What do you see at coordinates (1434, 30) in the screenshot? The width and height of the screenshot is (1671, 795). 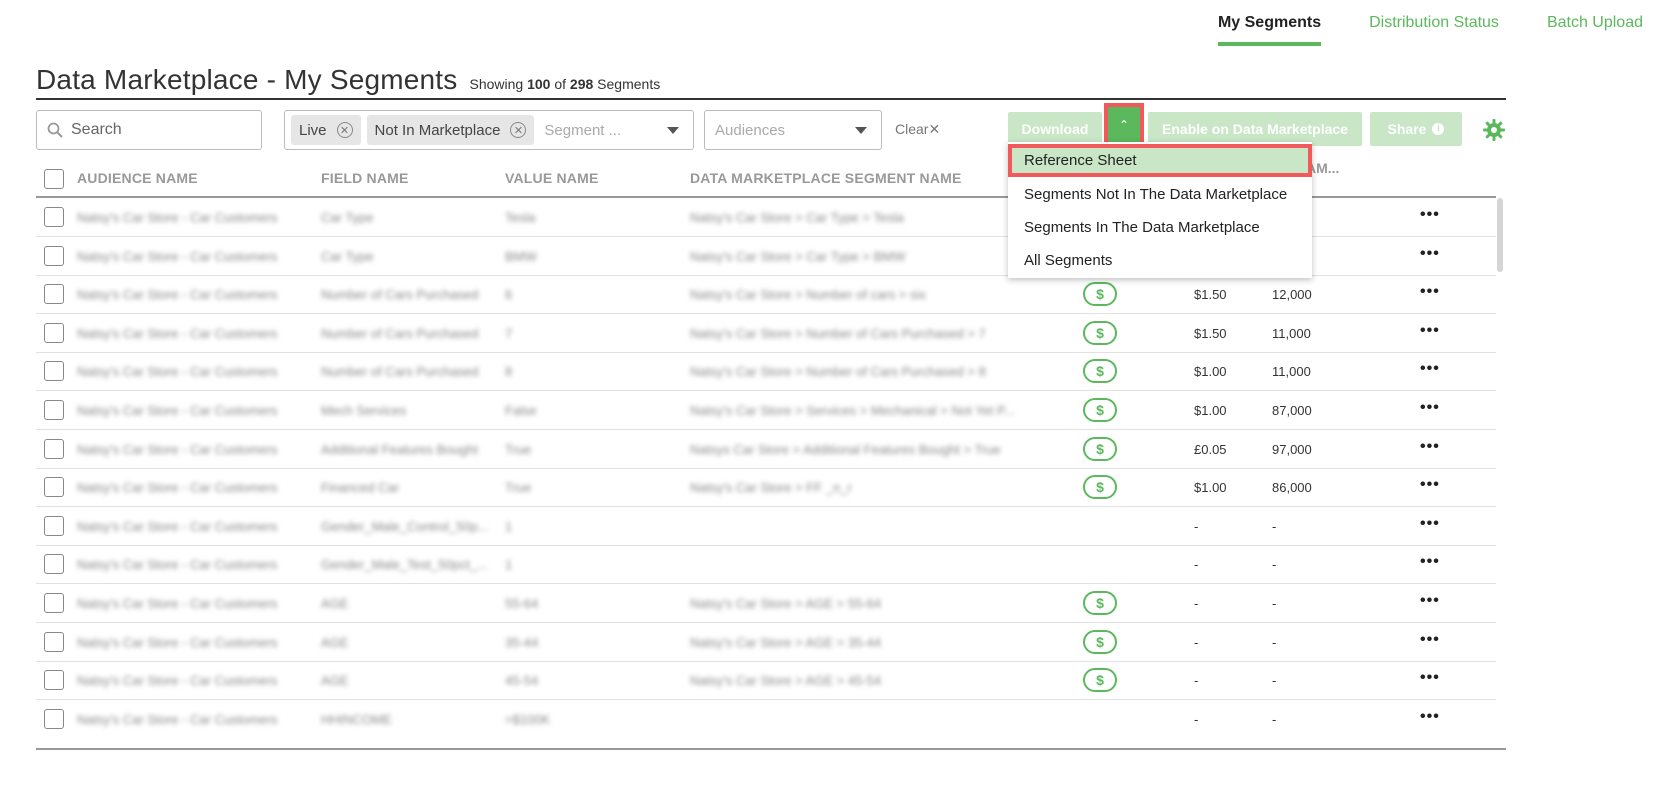 I see `nav-distribution-status: Distribution Status` at bounding box center [1434, 30].